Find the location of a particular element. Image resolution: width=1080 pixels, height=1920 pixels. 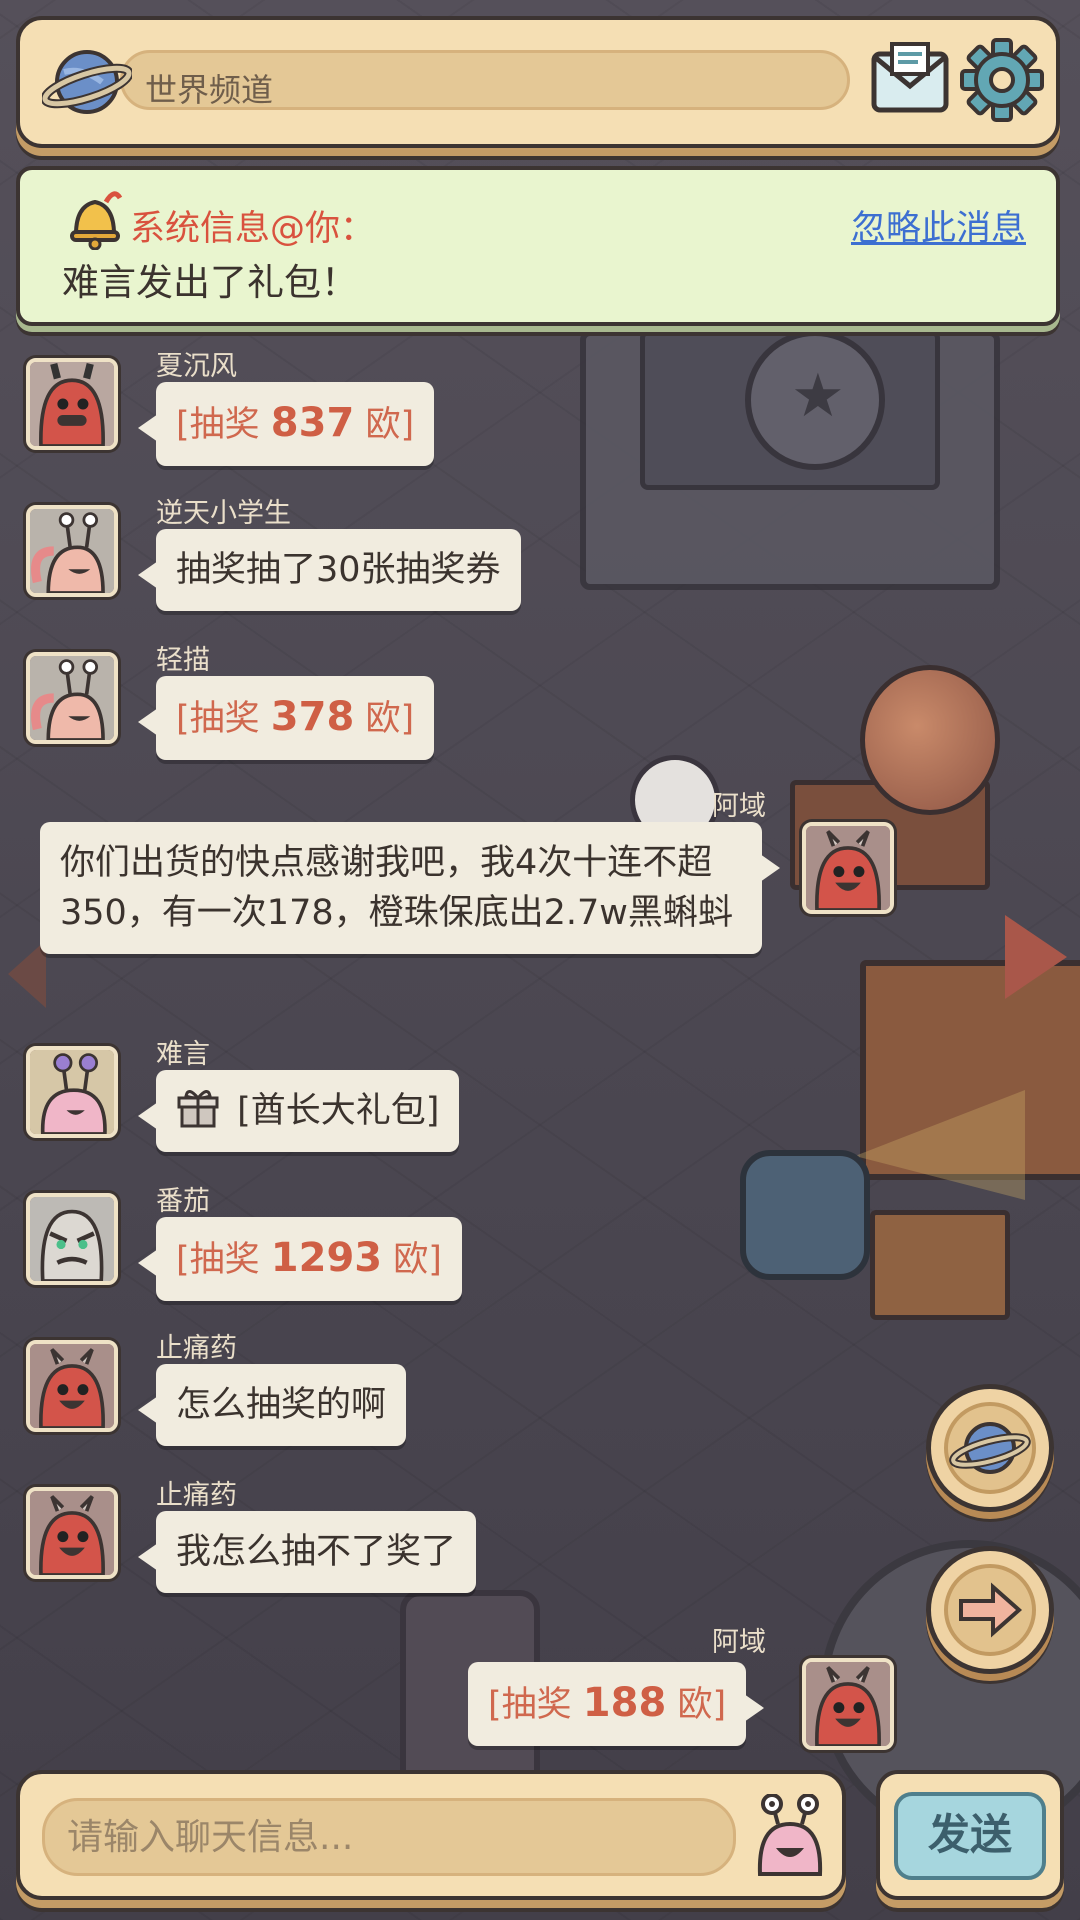

gift-icon is located at coordinates (198, 1109).